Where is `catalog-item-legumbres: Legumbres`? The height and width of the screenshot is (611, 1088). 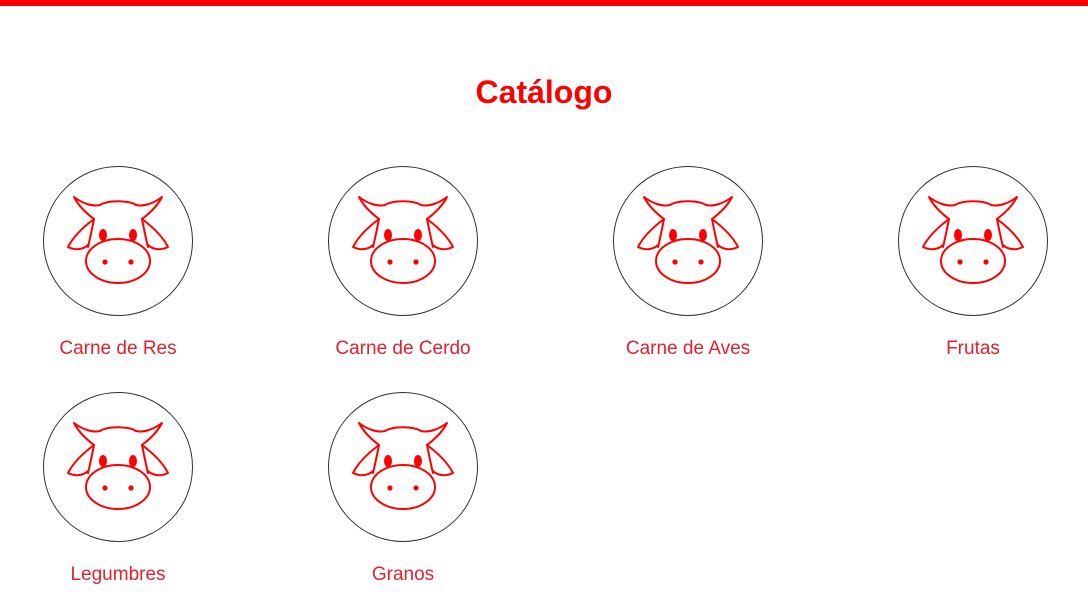 catalog-item-legumbres: Legumbres is located at coordinates (118, 492).